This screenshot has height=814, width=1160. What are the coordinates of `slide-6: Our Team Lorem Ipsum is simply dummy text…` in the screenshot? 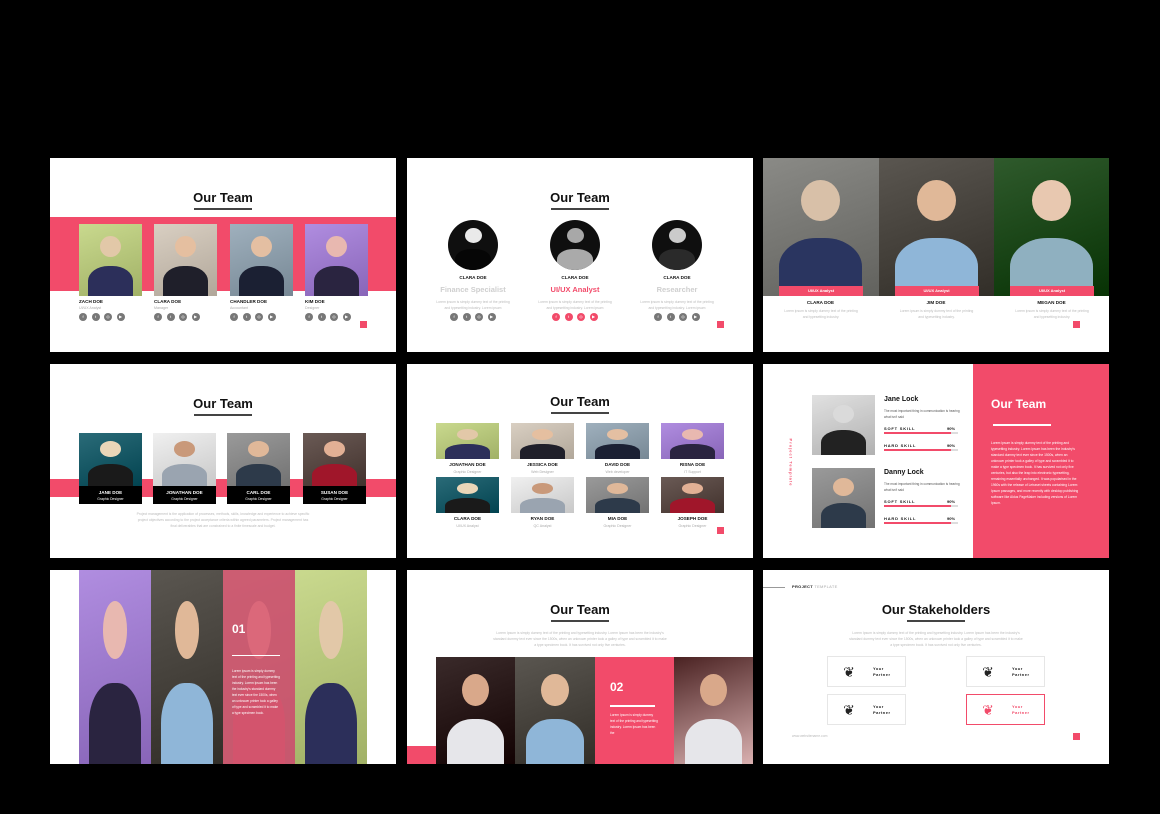 It's located at (936, 461).